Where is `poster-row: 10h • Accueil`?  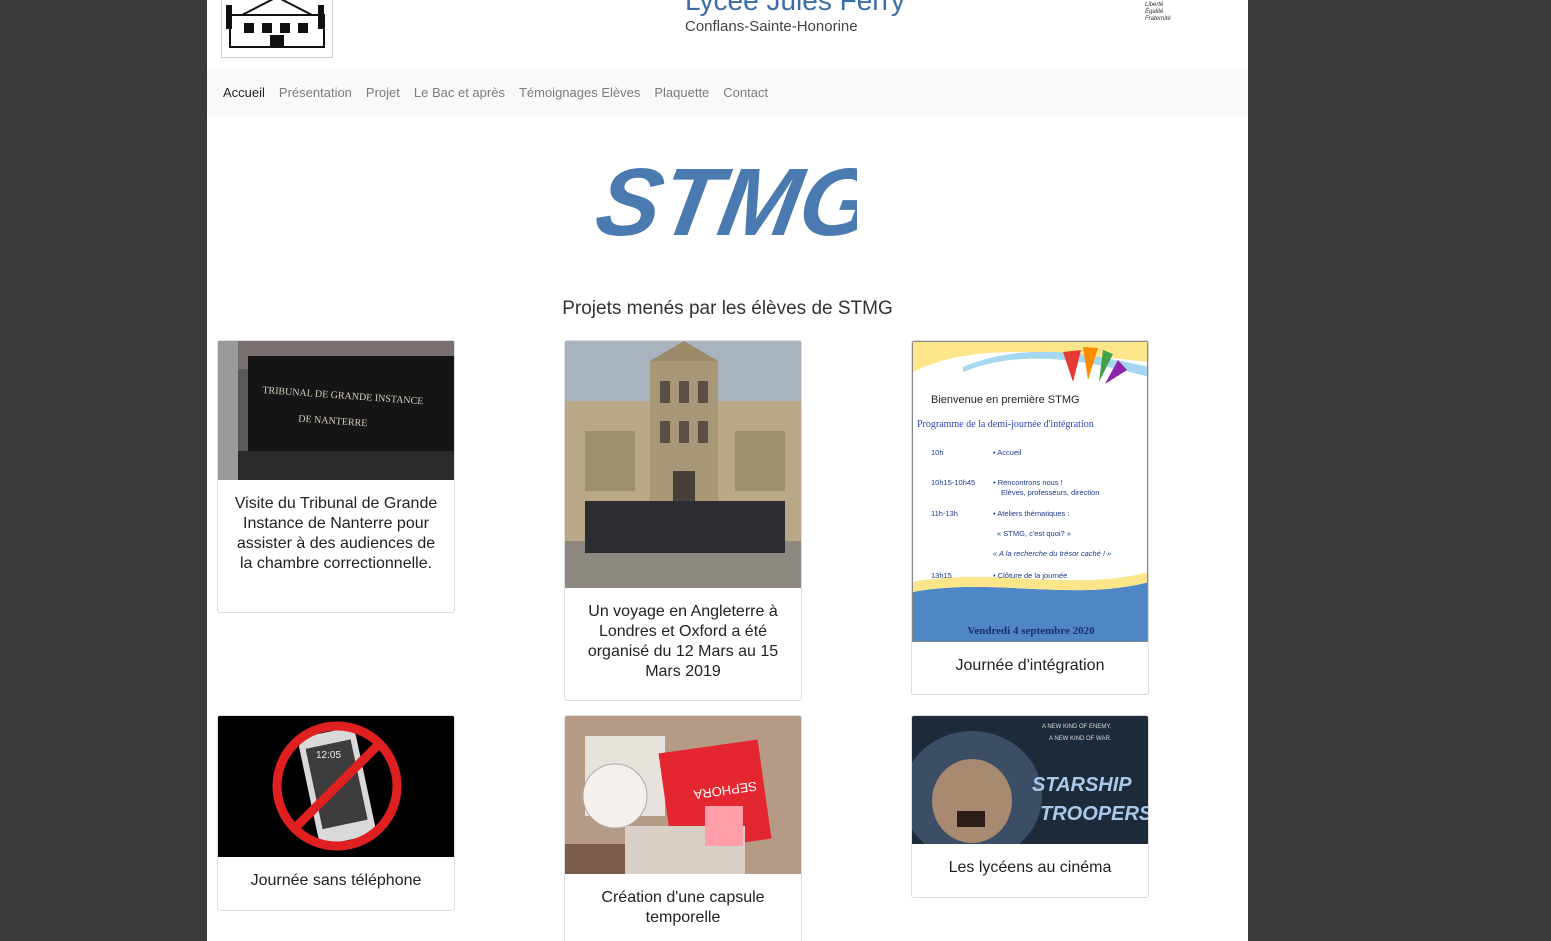
poster-row: 10h • Accueil is located at coordinates (1036, 458).